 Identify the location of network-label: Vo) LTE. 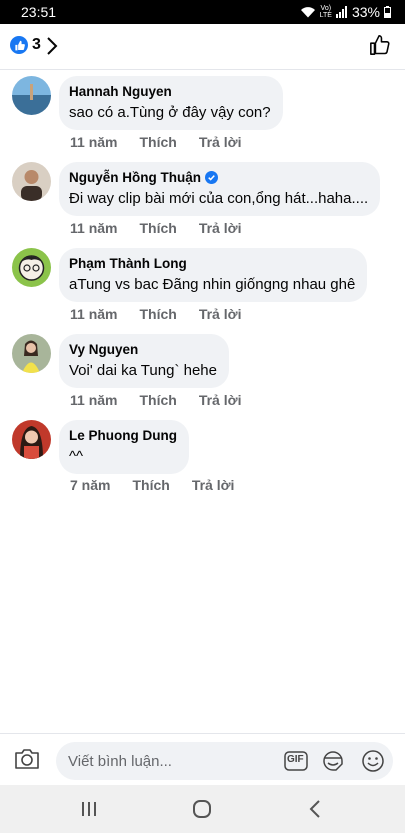
(325, 12).